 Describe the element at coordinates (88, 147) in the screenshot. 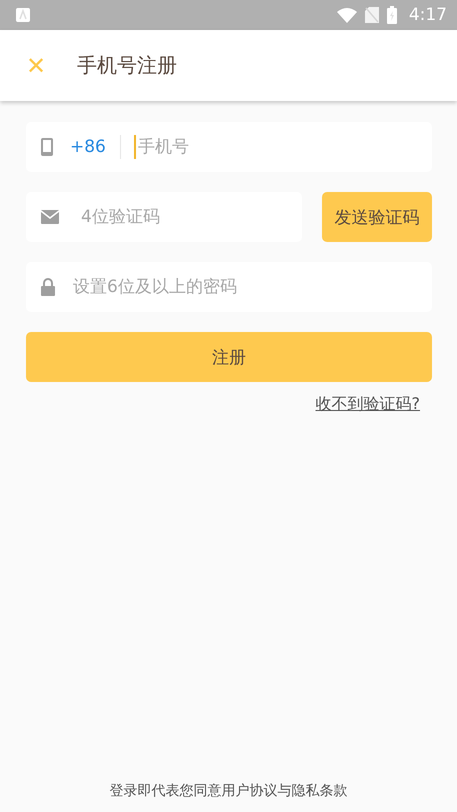

I see `country-code: +86` at that location.